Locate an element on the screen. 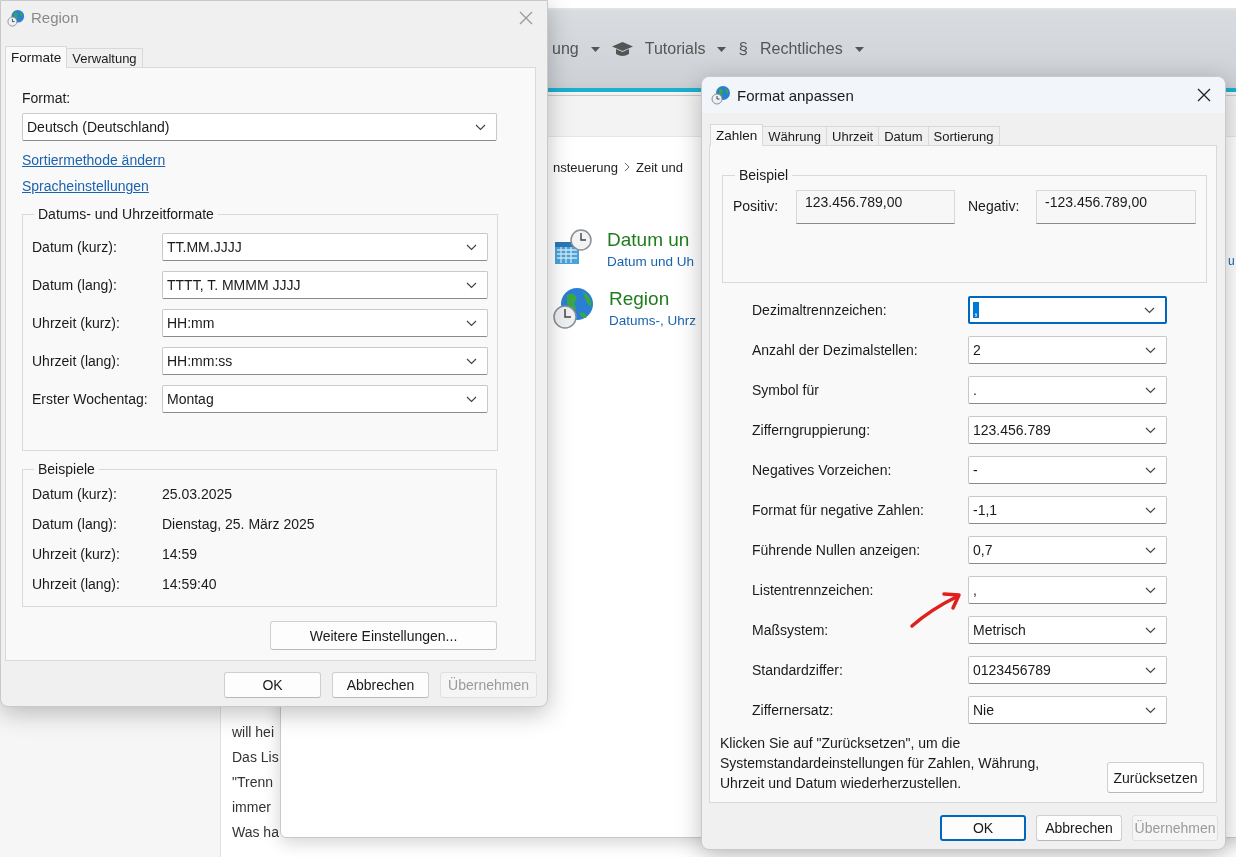  format-dropdown: TTTT, T. MMMM JJJJ is located at coordinates (325, 285).